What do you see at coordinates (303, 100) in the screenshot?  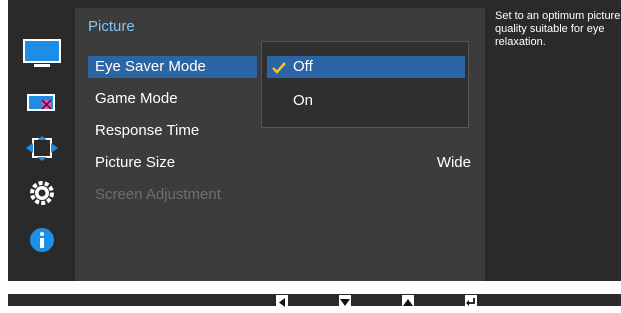 I see `option-label: On` at bounding box center [303, 100].